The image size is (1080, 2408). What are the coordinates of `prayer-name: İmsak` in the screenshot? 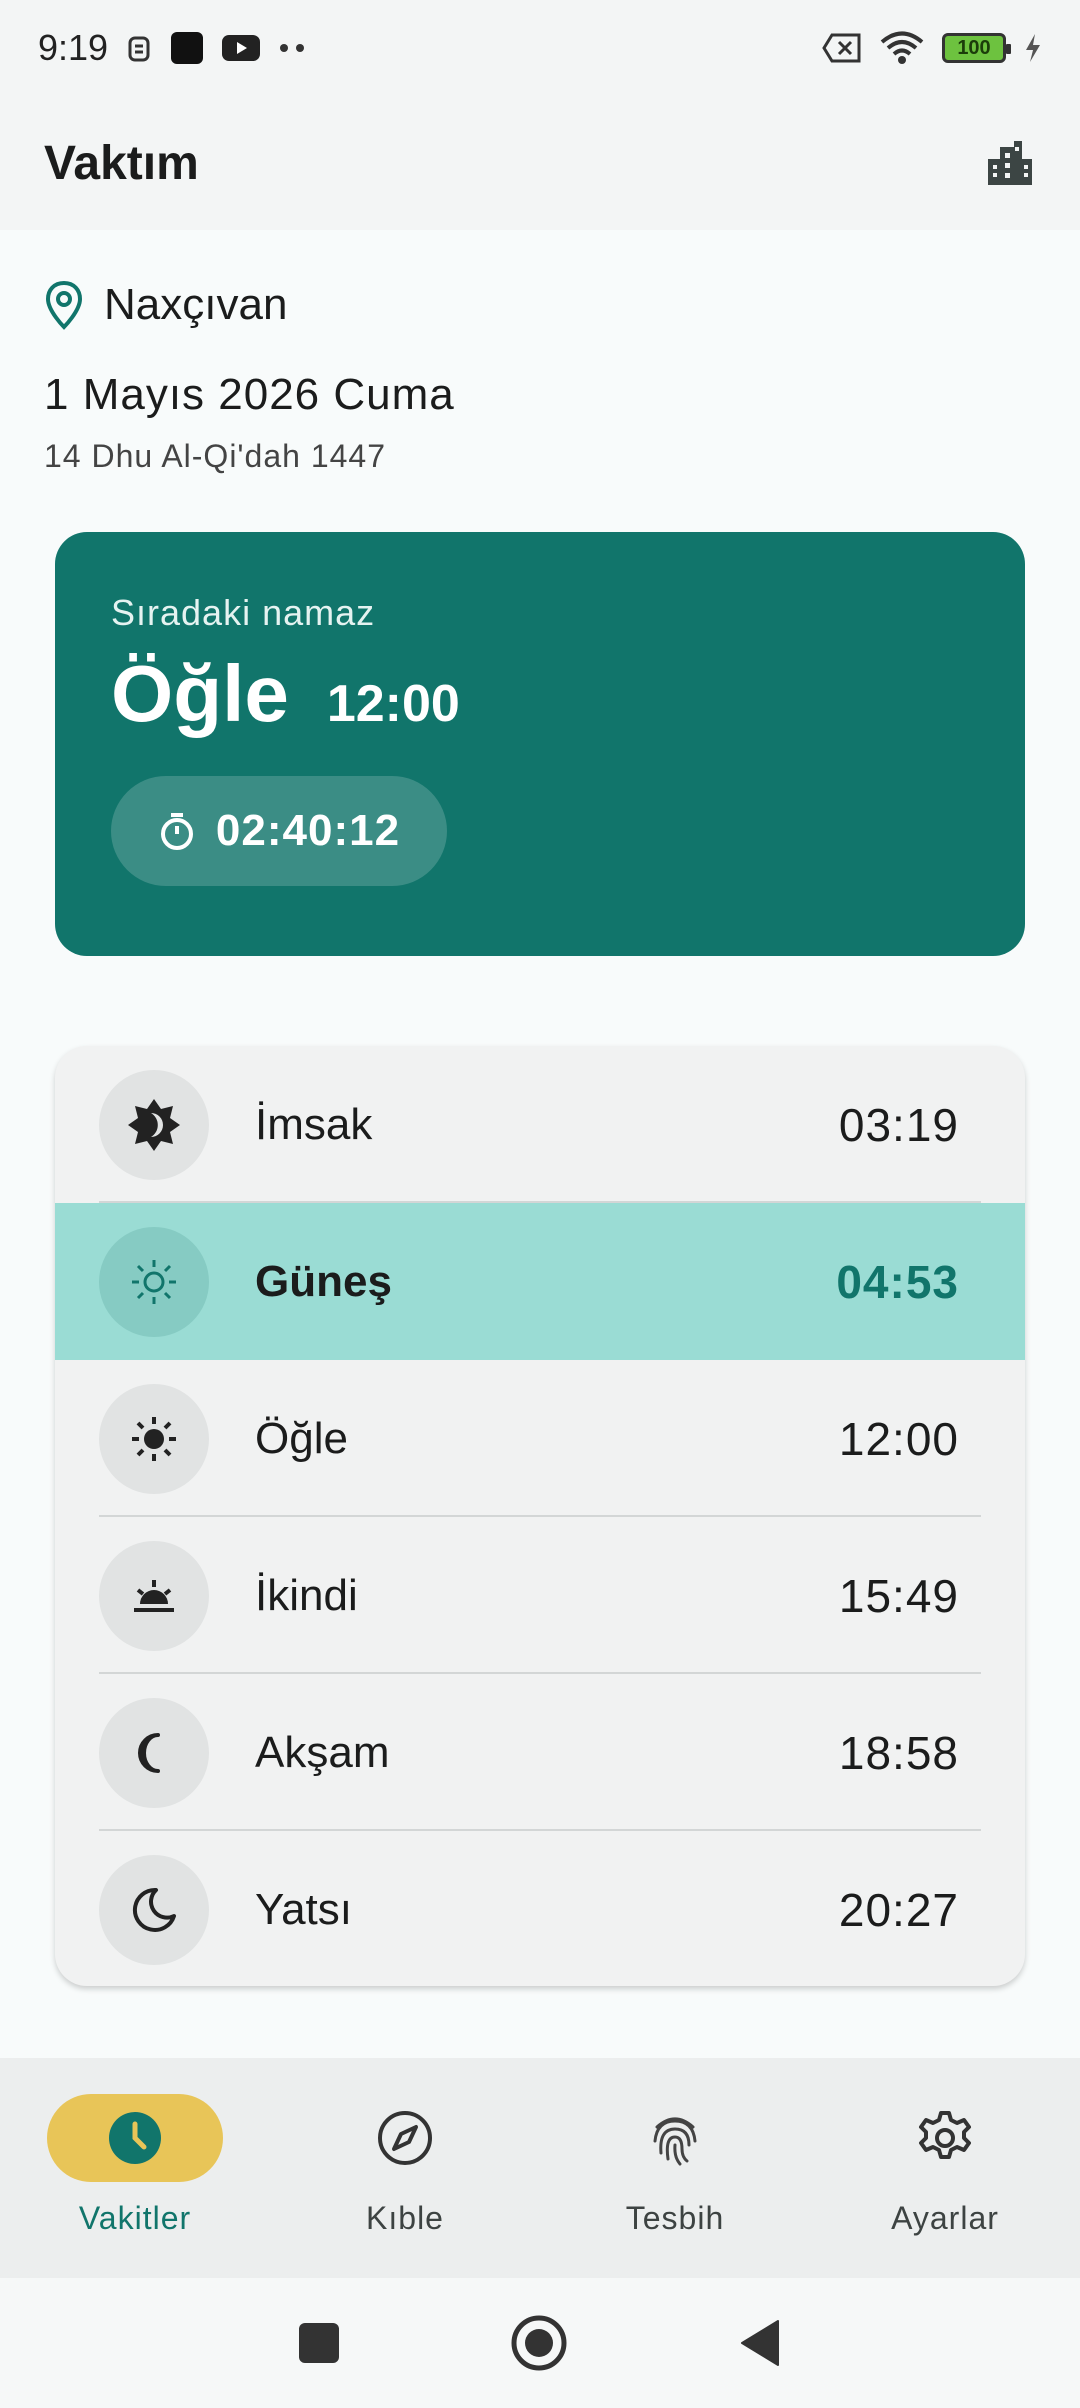 It's located at (314, 1124).